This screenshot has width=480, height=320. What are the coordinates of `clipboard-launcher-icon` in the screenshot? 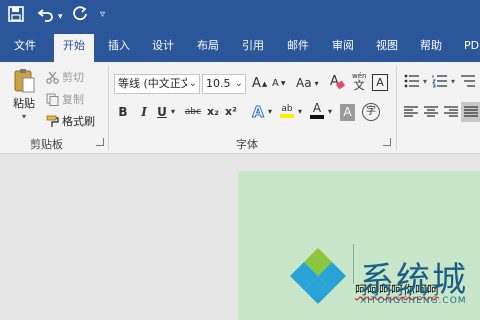 It's located at (100, 142).